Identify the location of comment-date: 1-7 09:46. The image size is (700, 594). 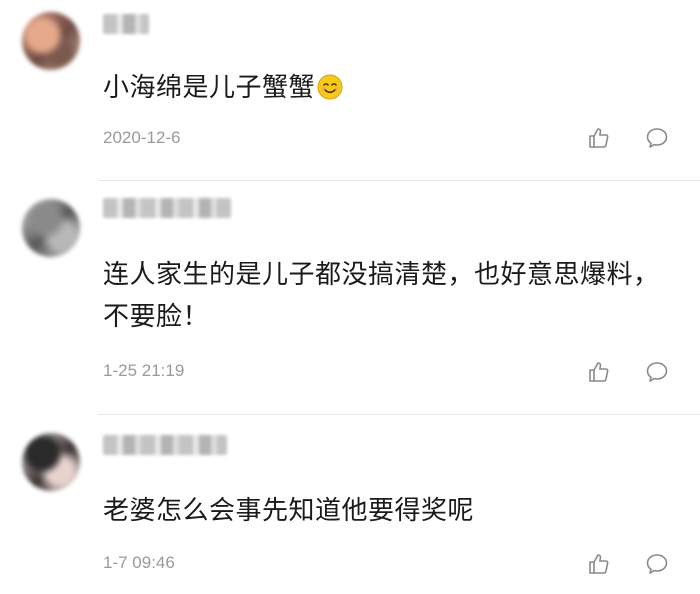
(139, 562).